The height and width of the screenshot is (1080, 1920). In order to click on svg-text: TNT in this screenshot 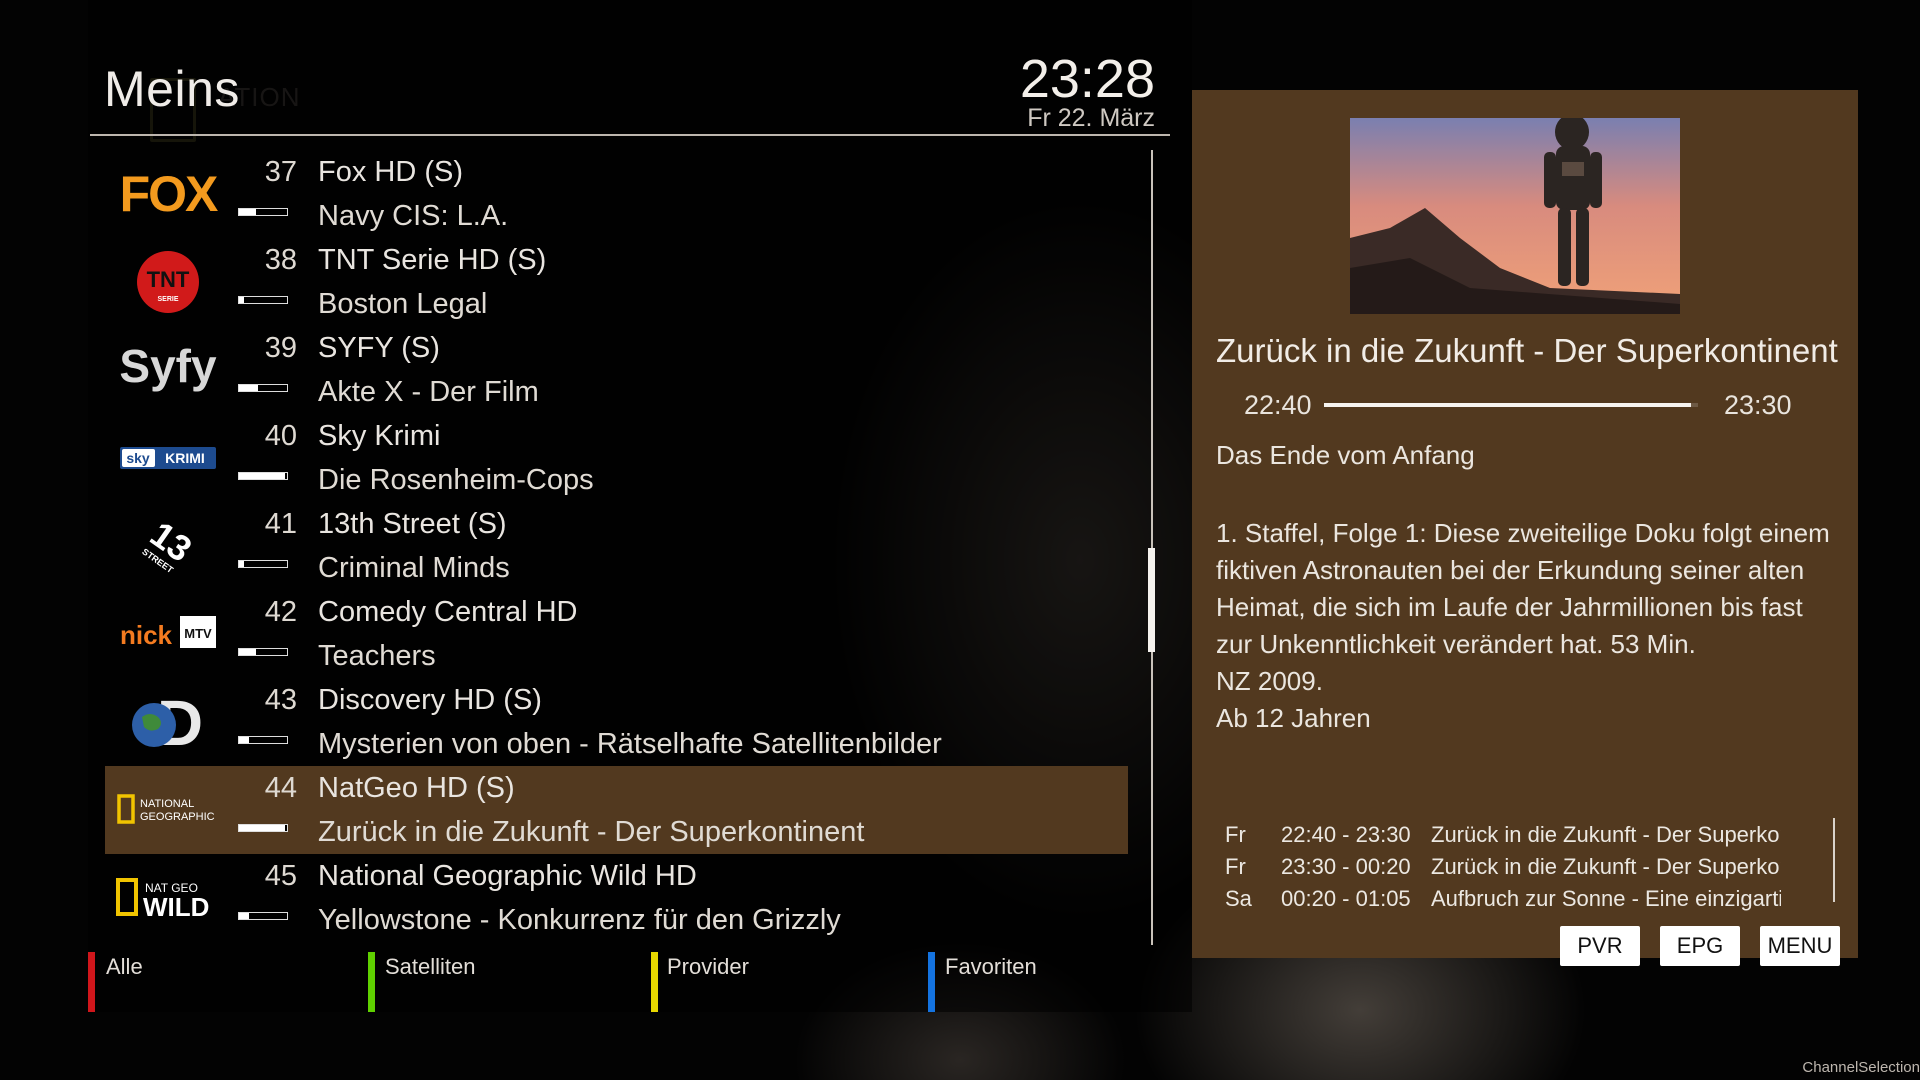, I will do `click(168, 279)`.